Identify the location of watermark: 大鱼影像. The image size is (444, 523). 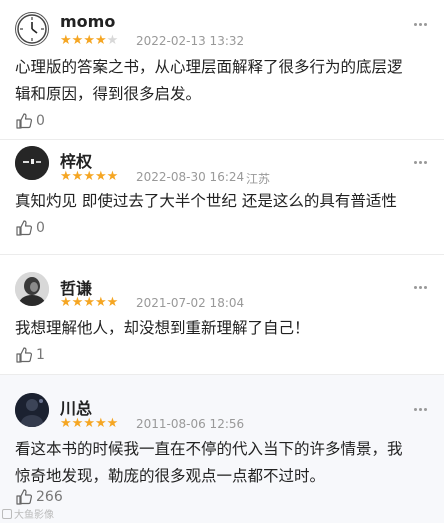
(28, 513).